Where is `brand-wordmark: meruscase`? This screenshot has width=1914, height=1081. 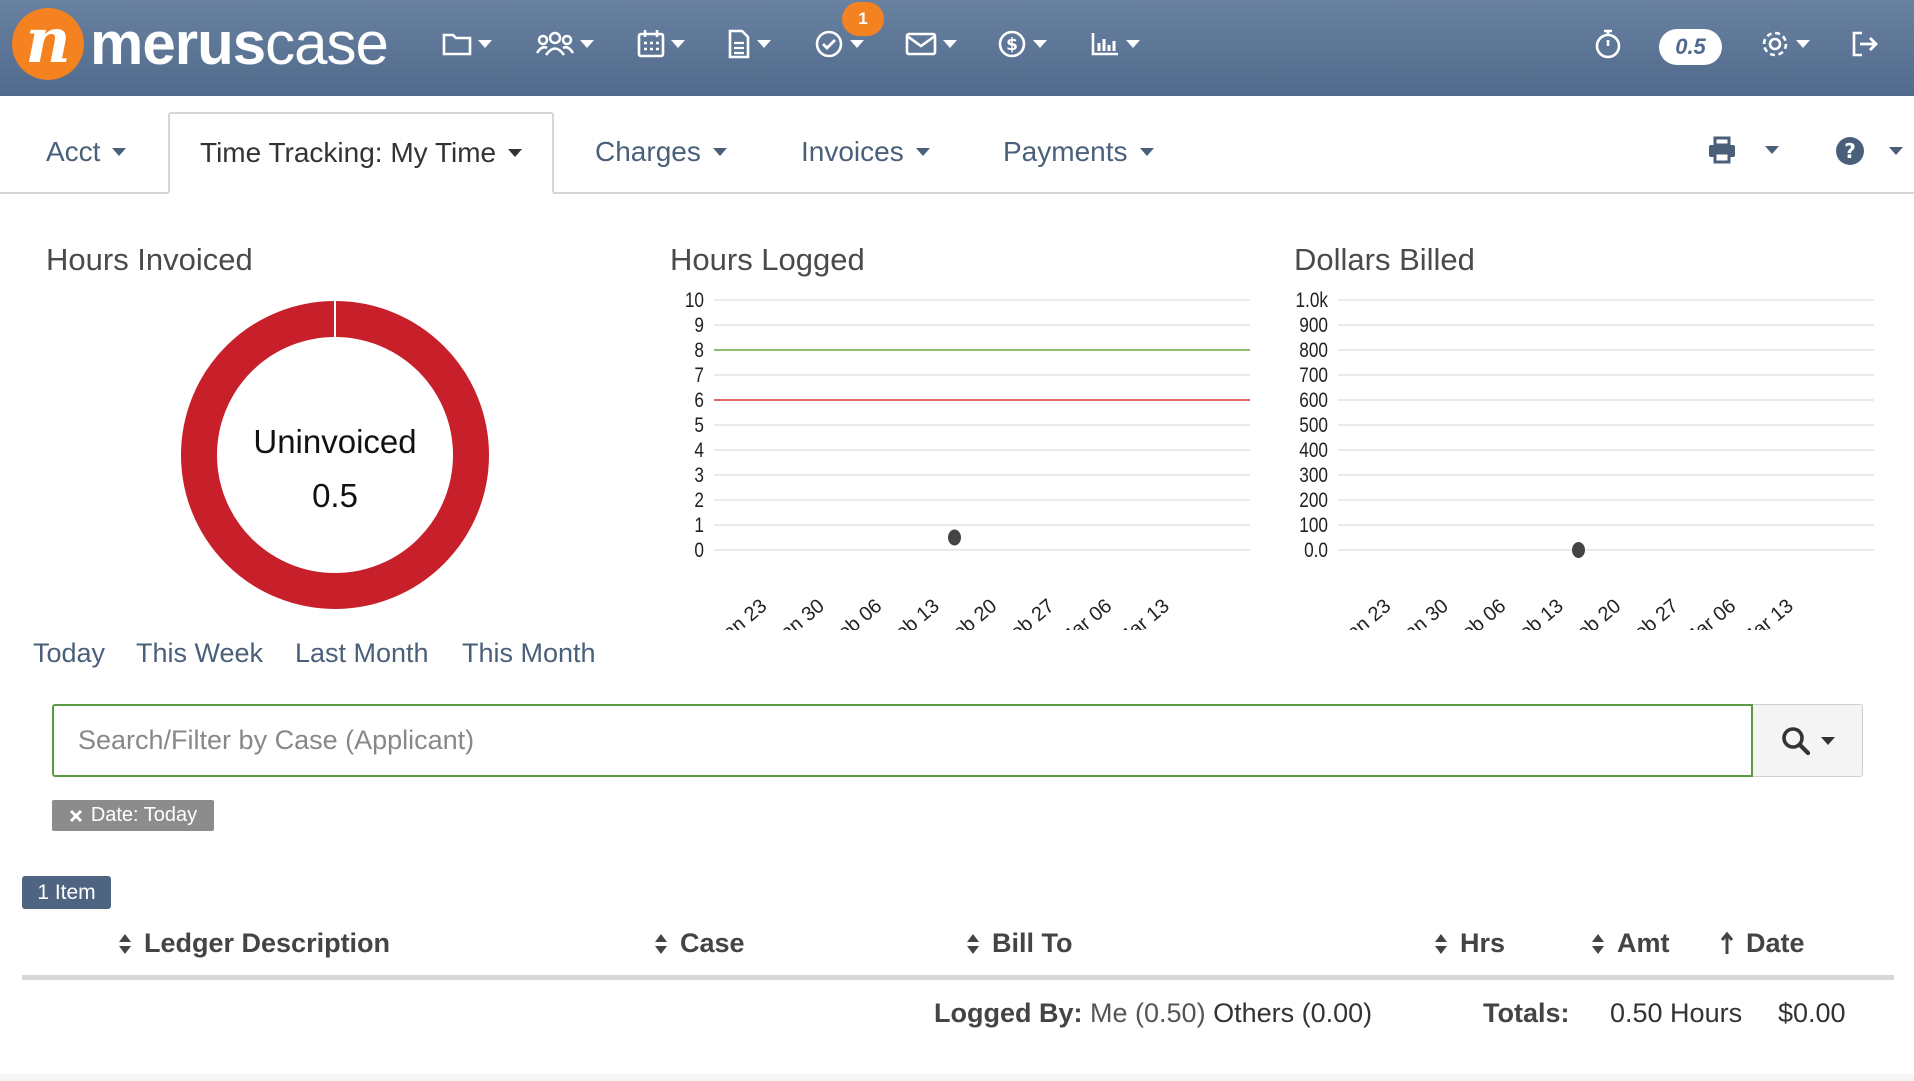
brand-wordmark: meruscase is located at coordinates (239, 44).